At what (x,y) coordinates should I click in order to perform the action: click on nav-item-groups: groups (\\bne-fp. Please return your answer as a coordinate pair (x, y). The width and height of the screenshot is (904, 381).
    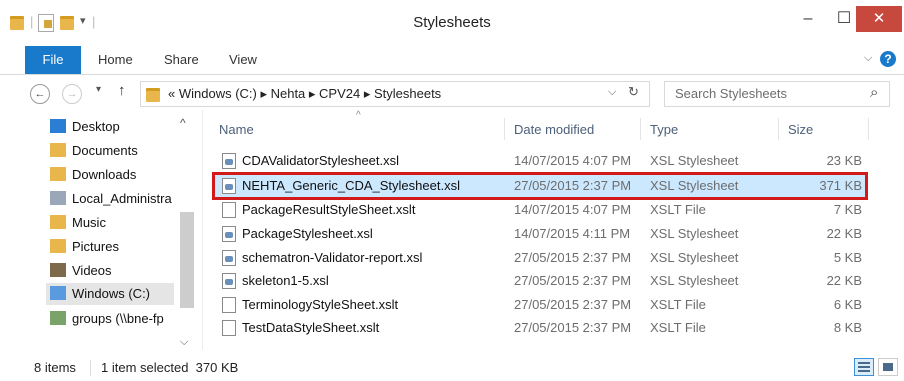
    Looking at the image, I should click on (114, 319).